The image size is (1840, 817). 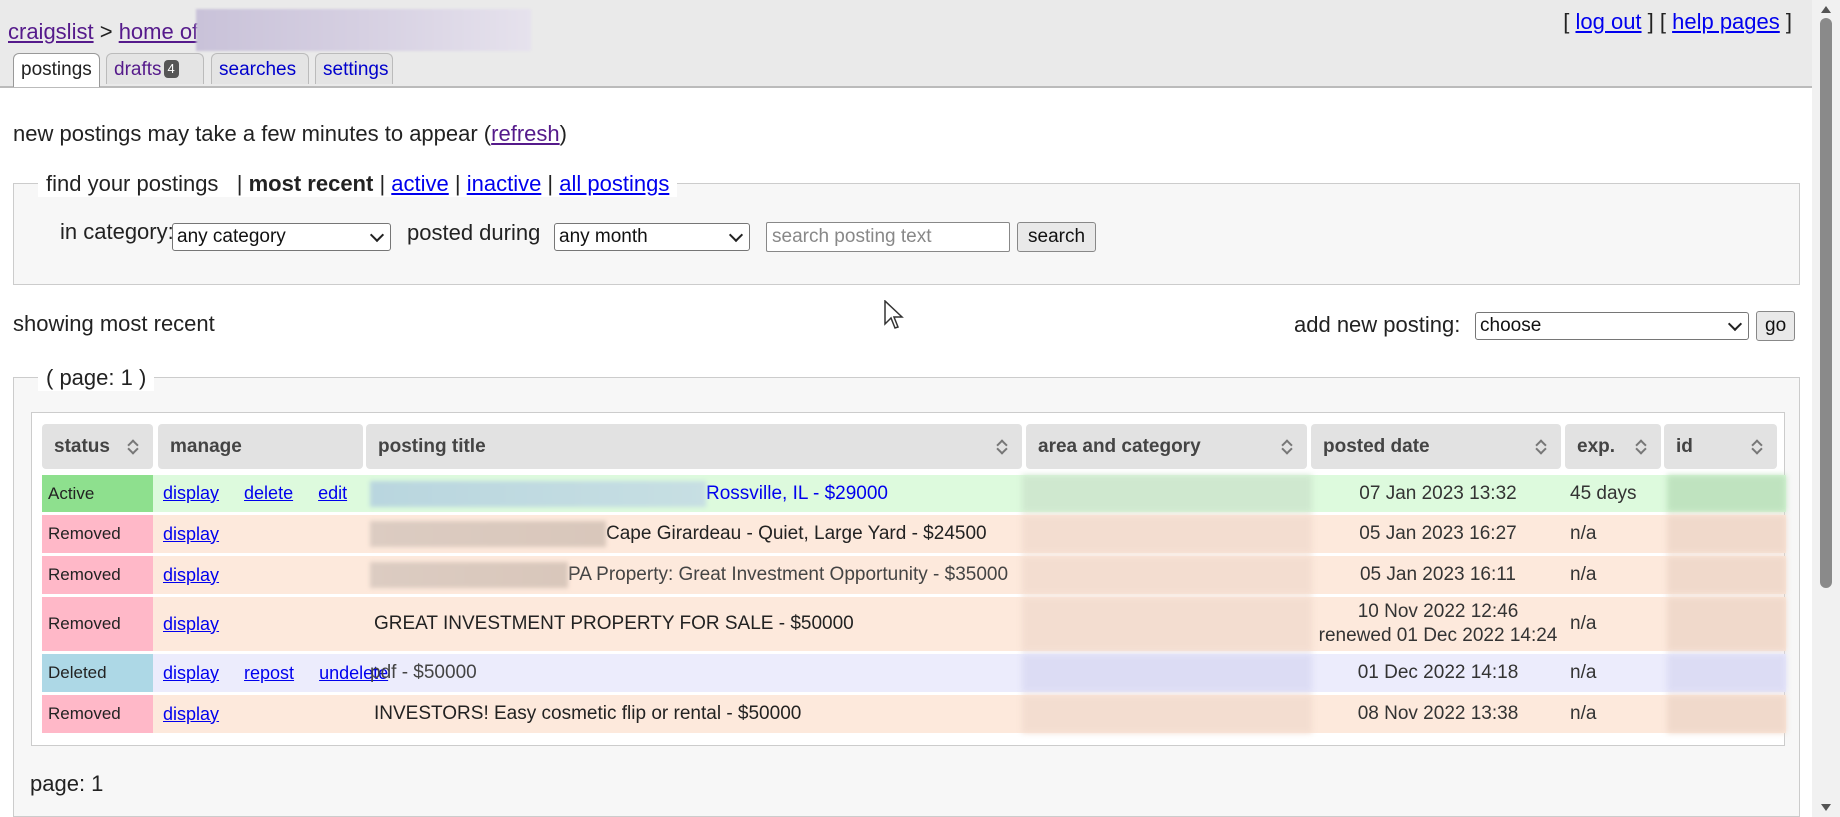 I want to click on column-header-exp: exp., so click(x=1613, y=446).